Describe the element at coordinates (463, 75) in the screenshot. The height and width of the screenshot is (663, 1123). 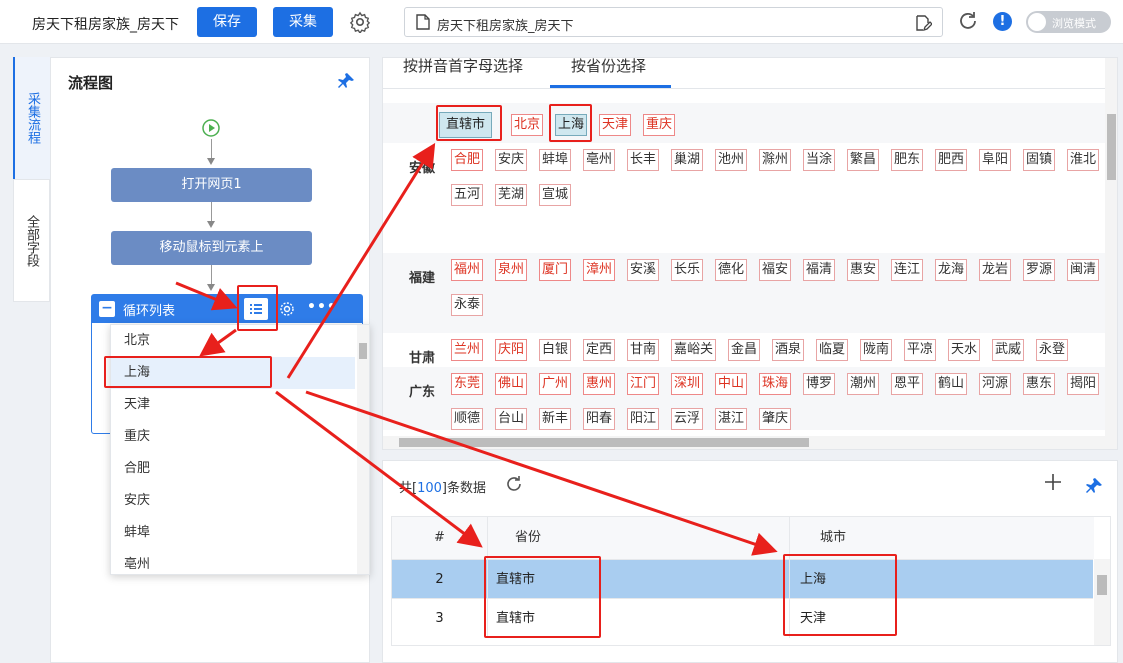
I see `tab-pinyin: 按拼音首字母选择` at that location.